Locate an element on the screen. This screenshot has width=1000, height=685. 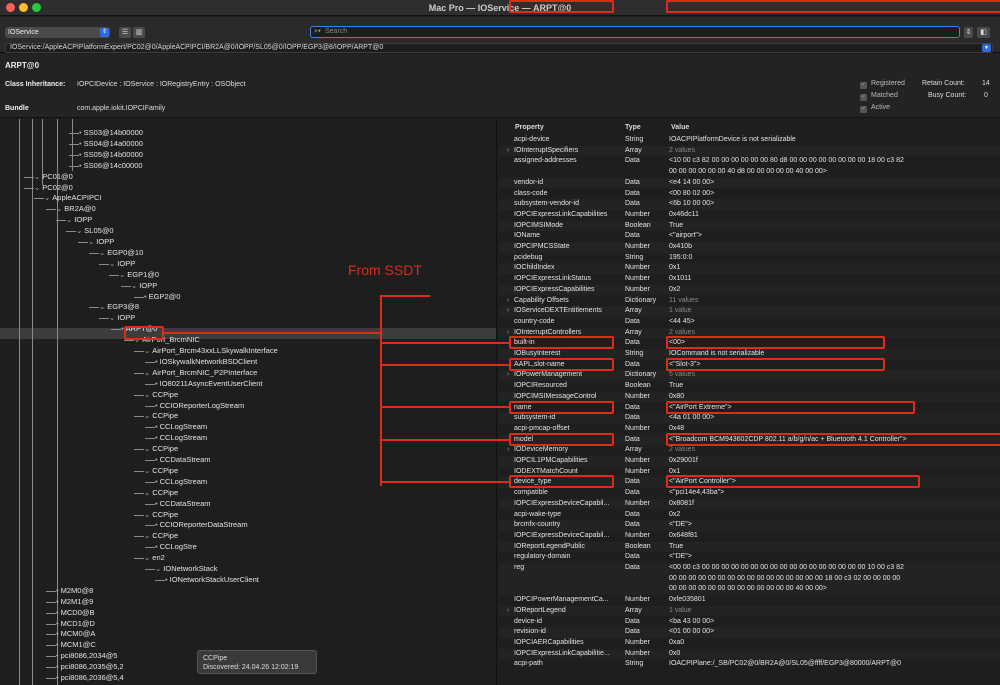
search-options-button: ⇕ is located at coordinates (968, 32).